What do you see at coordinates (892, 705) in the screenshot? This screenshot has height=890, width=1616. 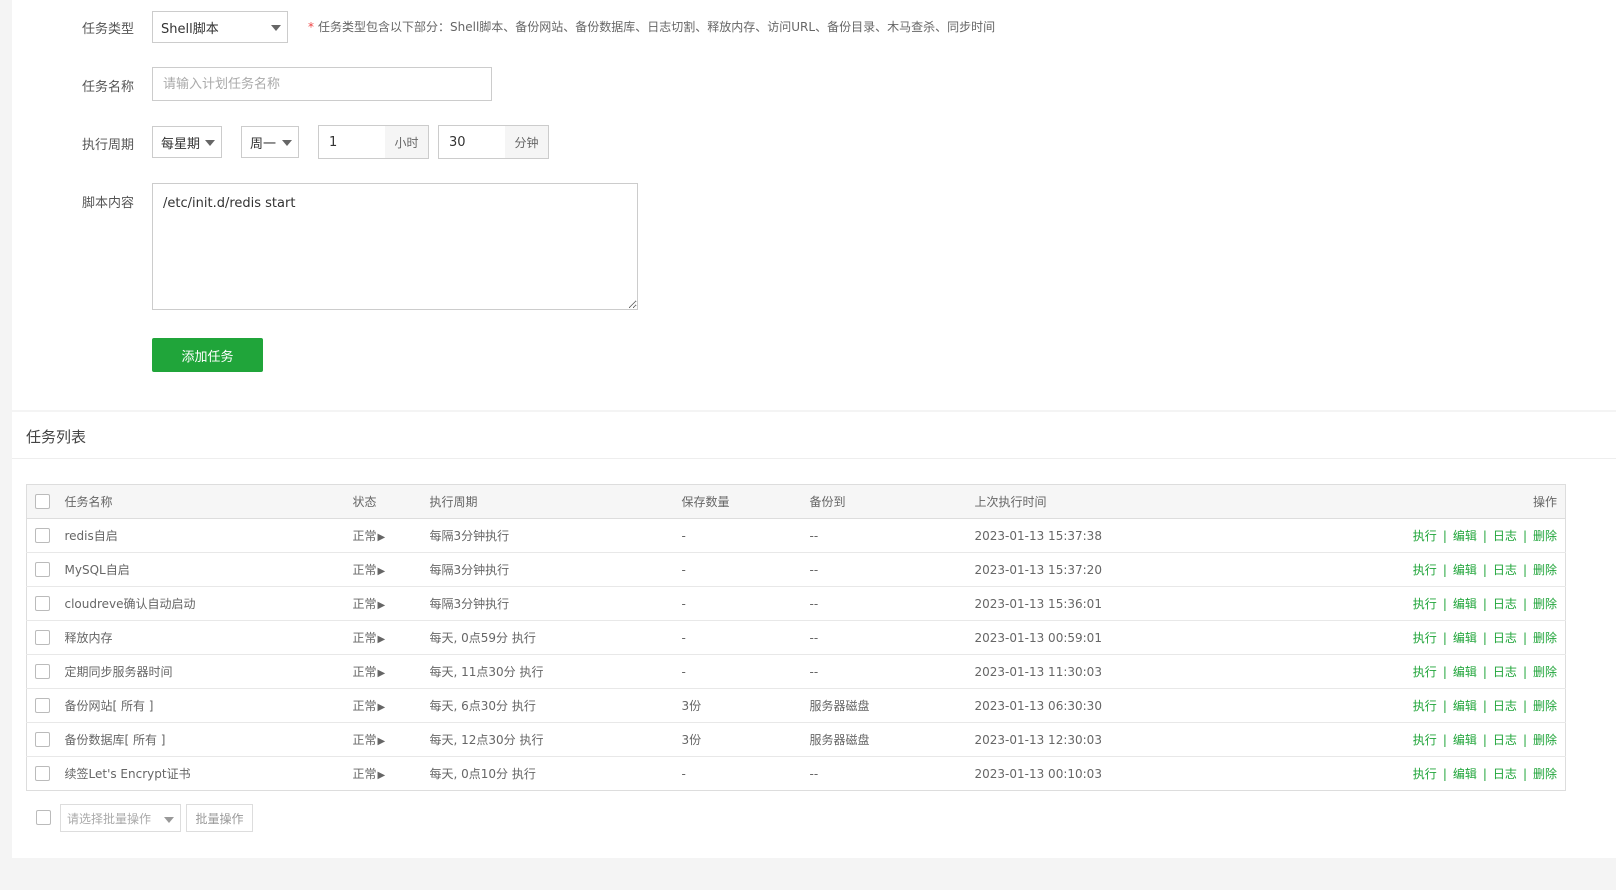 I see `backup-to-cell: 服务器磁盘` at bounding box center [892, 705].